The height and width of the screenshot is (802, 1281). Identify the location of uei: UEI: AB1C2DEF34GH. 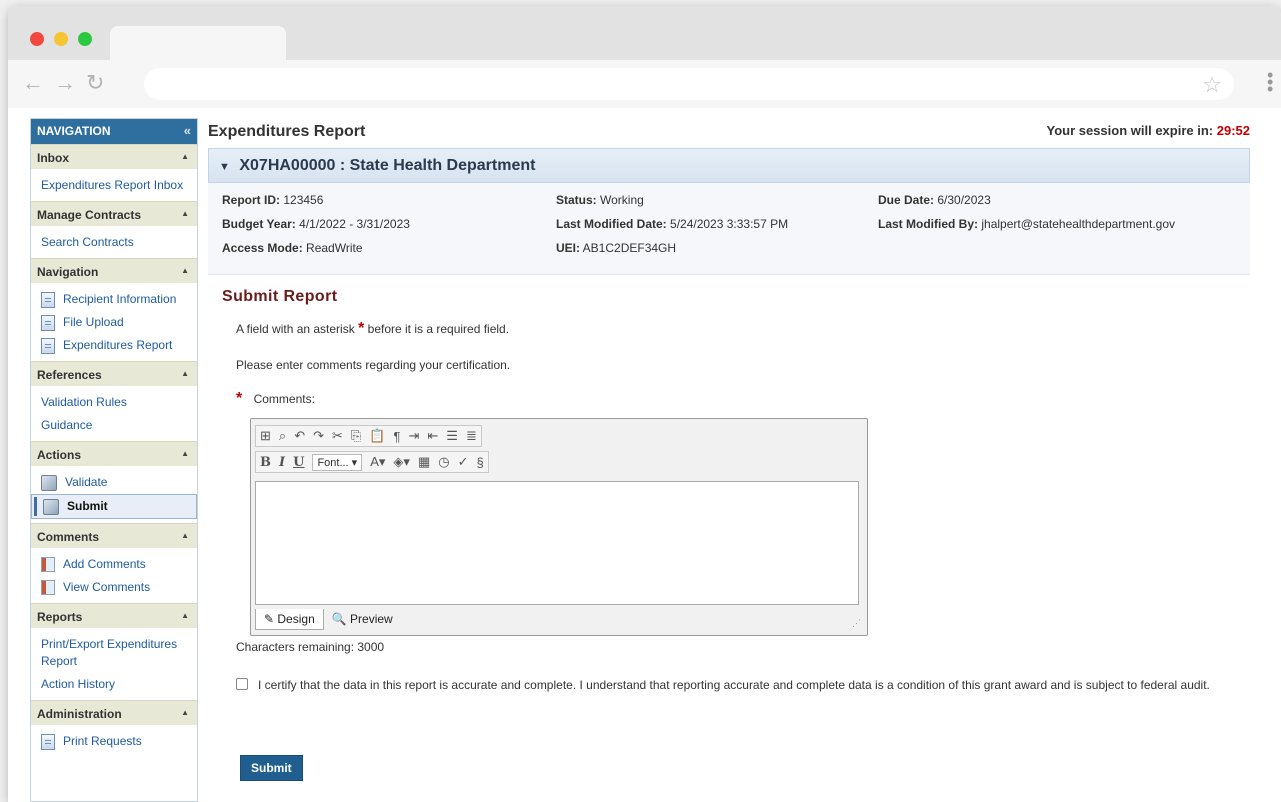
(616, 248).